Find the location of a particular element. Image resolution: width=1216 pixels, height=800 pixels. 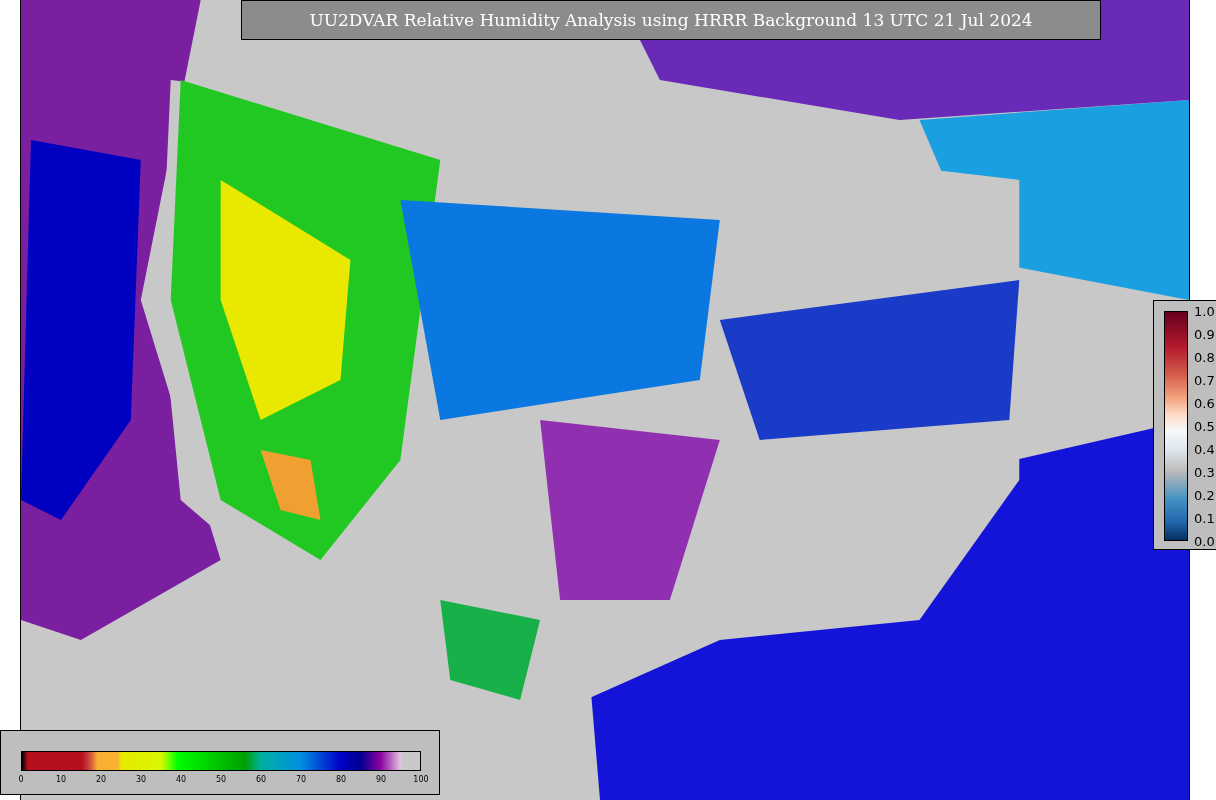

map-title: UU2DVAR Relative Humidity Analysis using HRRR Background 13 UTC 21 Jul 2024 is located at coordinates (671, 20).